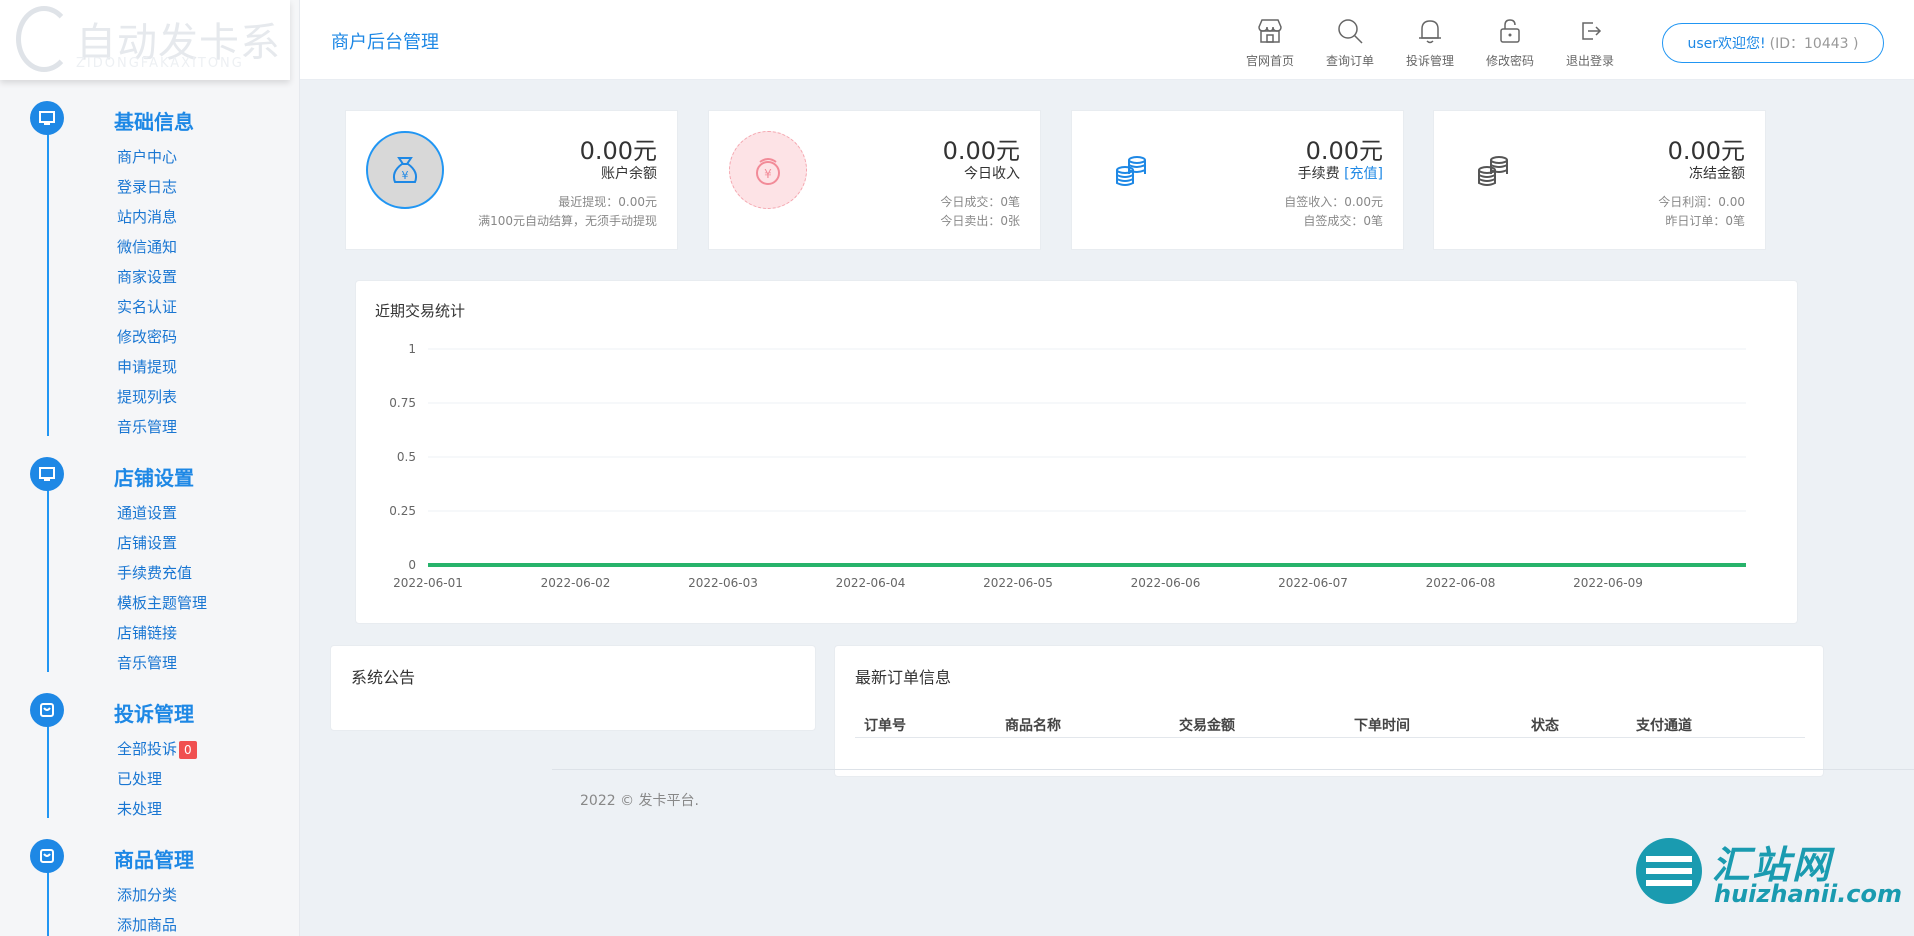 This screenshot has height=936, width=1914. I want to click on x-tick-label: 2022-06-01, so click(428, 583).